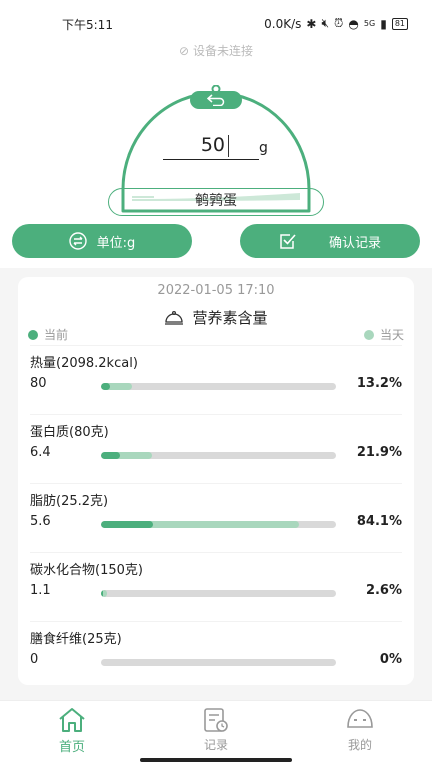 This screenshot has height=768, width=432. I want to click on status-icons: 0.0K/s ✱ 🔇︎ ⏰︎ ◓ 5G ▮ 81, so click(336, 23).